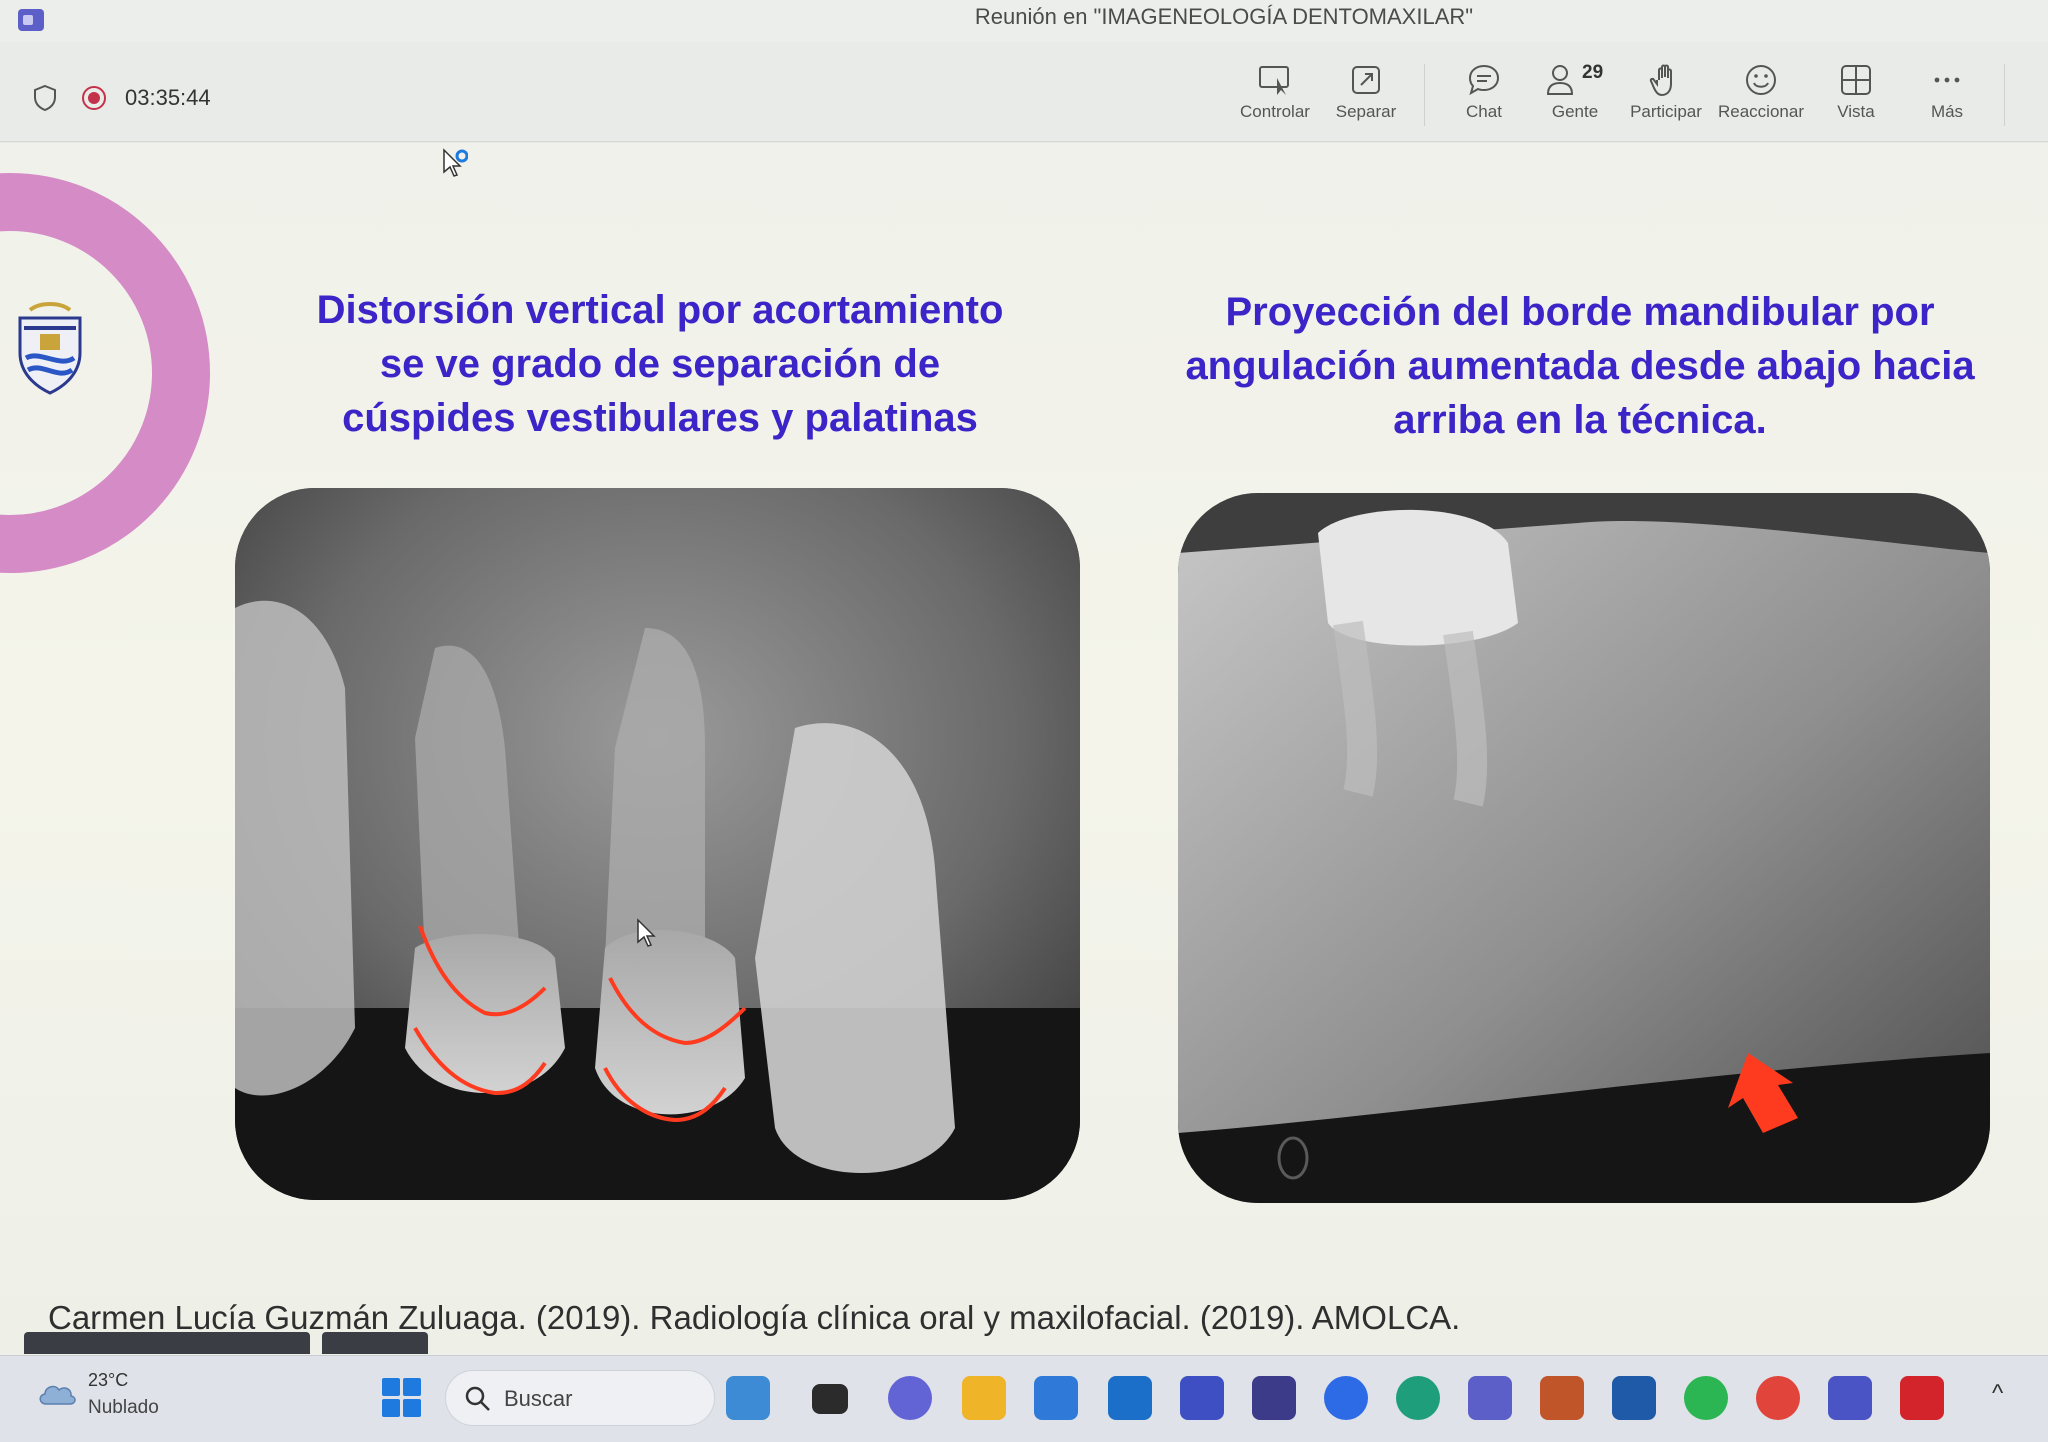 Image resolution: width=2048 pixels, height=1442 pixels. What do you see at coordinates (1275, 111) in the screenshot?
I see `control-label: Controlar` at bounding box center [1275, 111].